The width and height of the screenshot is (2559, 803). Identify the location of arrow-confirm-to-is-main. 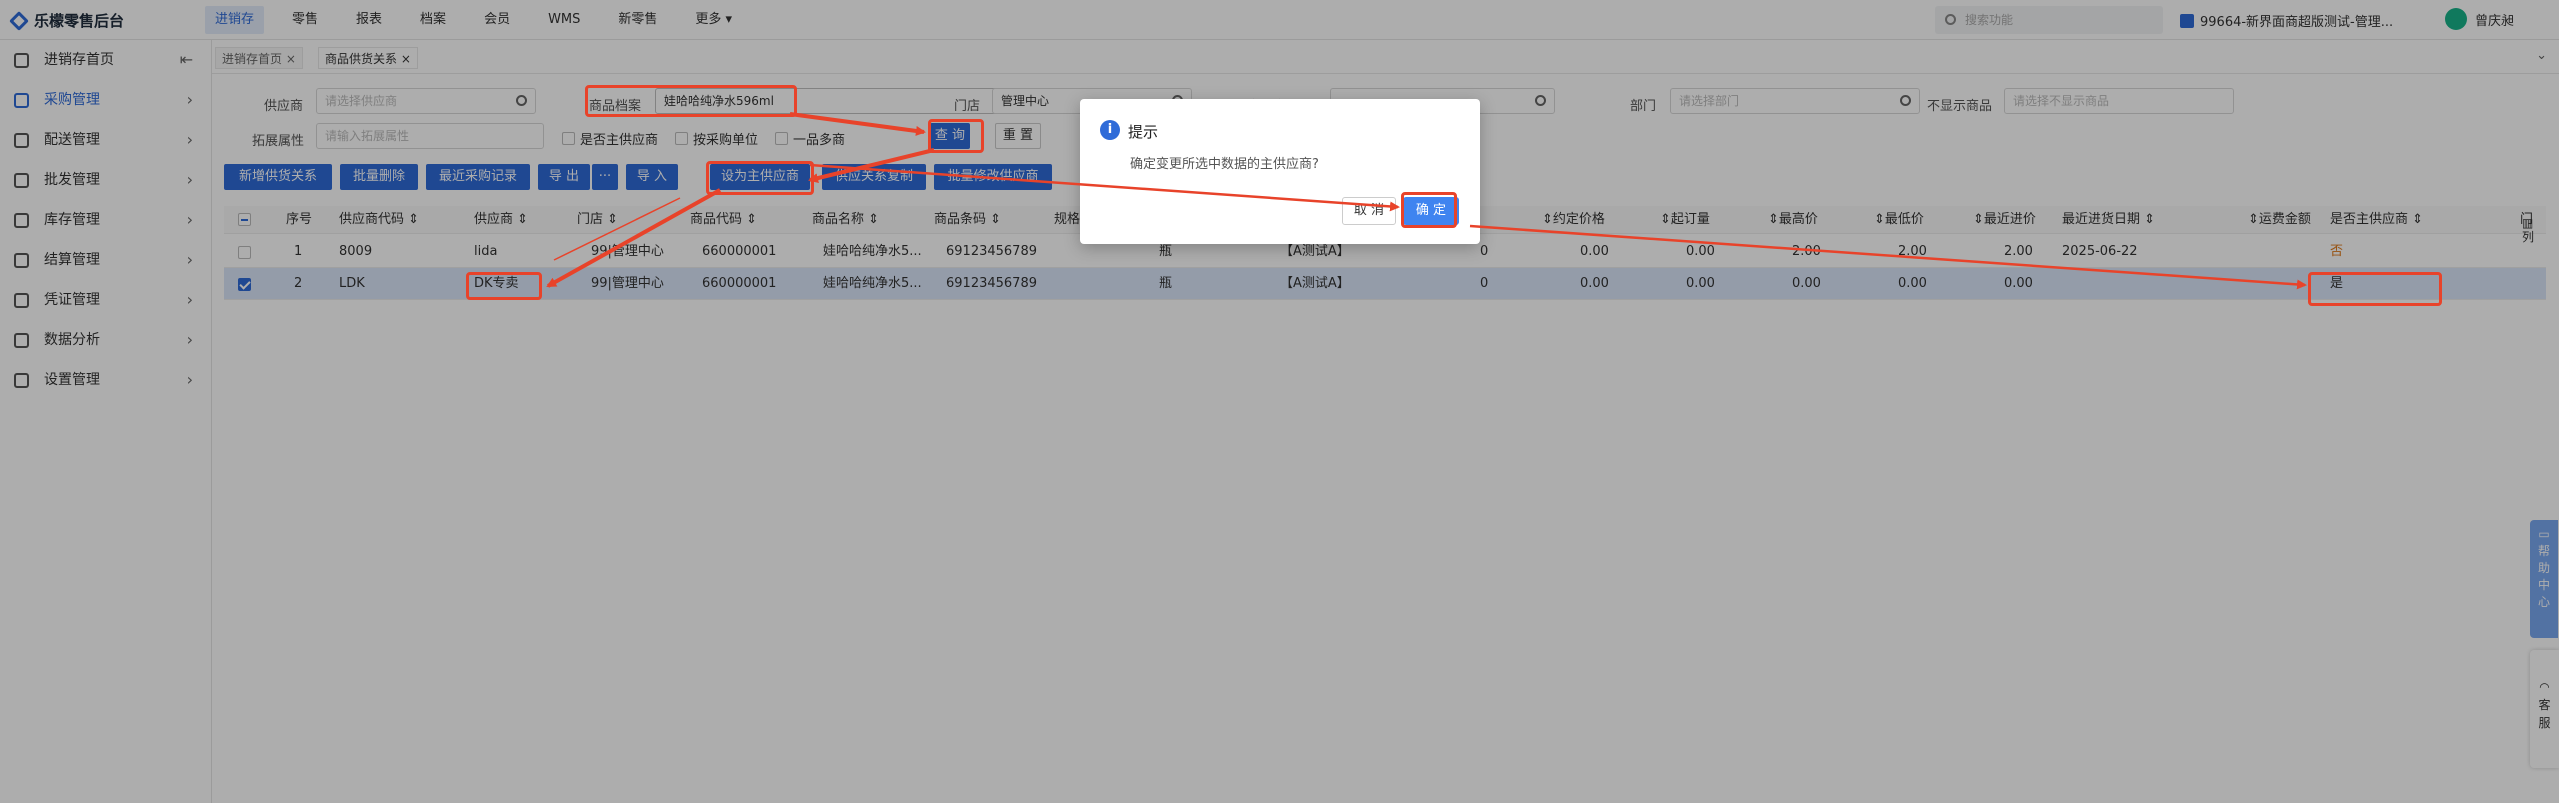
(1888, 257).